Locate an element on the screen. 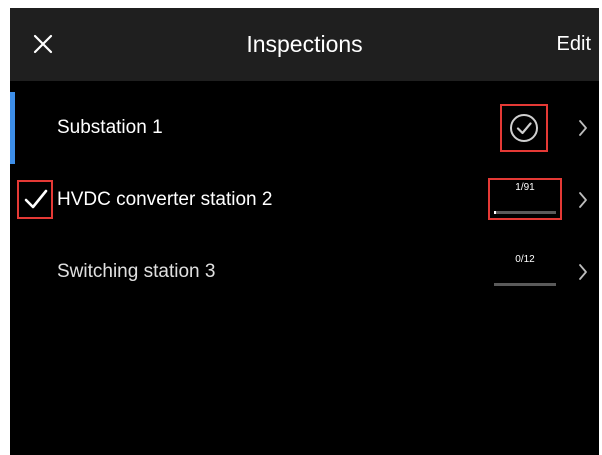 Image resolution: width=602 pixels, height=455 pixels. inspection-name: HVDC converter station 2 is located at coordinates (165, 199).